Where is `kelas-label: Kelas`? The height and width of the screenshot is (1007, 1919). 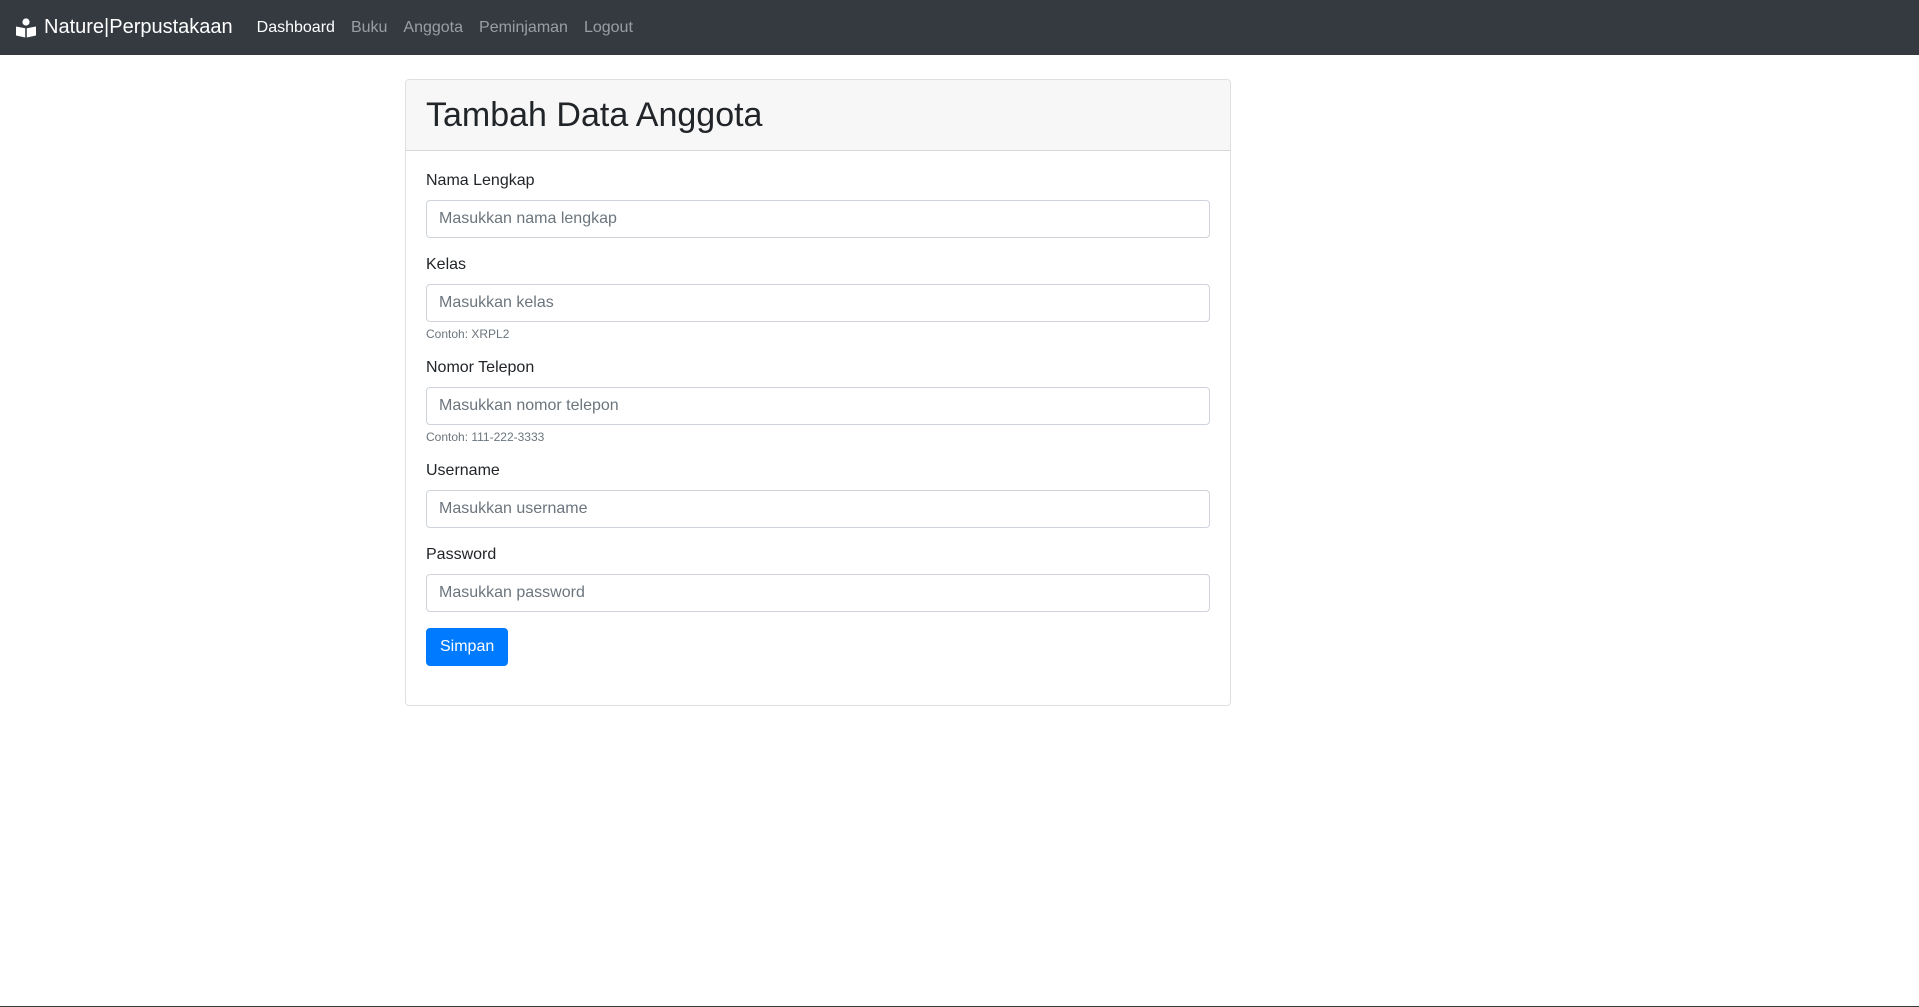
kelas-label: Kelas is located at coordinates (446, 264).